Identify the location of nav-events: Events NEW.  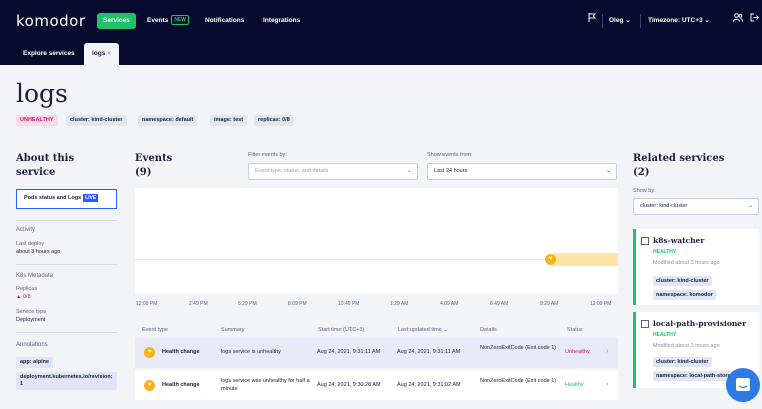
(168, 21).